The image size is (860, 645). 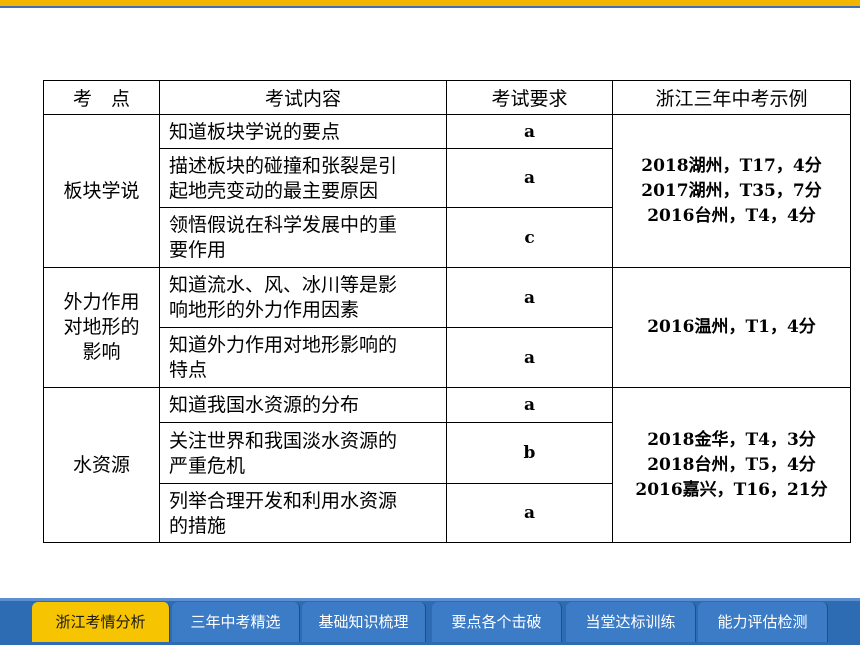 What do you see at coordinates (303, 297) in the screenshot?
I see `content-cell: 知道流水、风、冰川等是影 响地形的外力作用因素` at bounding box center [303, 297].